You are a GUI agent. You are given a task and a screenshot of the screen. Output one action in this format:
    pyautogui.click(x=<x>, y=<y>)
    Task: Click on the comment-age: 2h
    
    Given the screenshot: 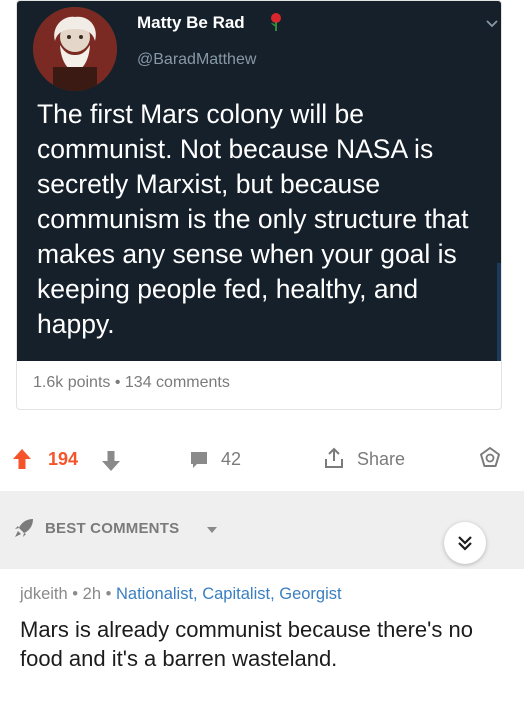 What is the action you would take?
    pyautogui.click(x=92, y=594)
    